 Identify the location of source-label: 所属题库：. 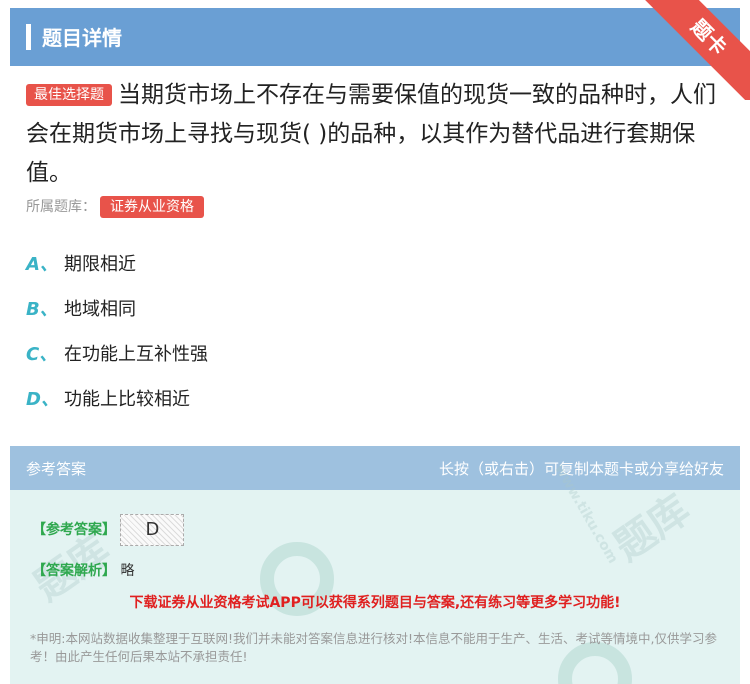
(61, 207).